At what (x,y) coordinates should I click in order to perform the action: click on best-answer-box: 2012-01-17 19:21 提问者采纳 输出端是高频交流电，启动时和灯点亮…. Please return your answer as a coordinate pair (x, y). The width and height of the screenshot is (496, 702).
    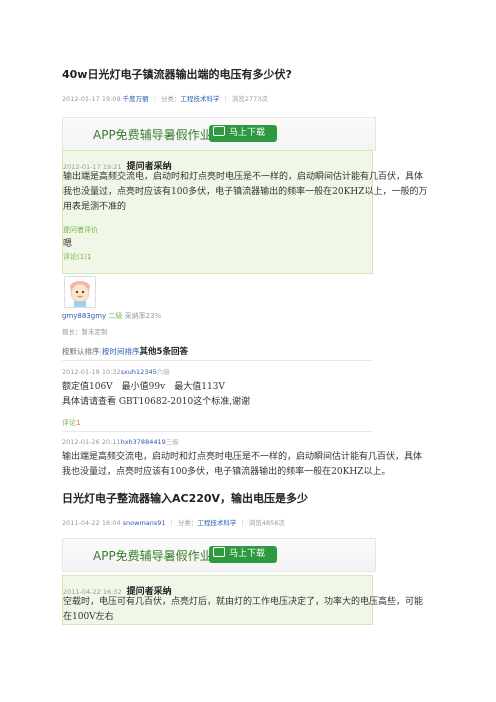
    Looking at the image, I should click on (244, 212).